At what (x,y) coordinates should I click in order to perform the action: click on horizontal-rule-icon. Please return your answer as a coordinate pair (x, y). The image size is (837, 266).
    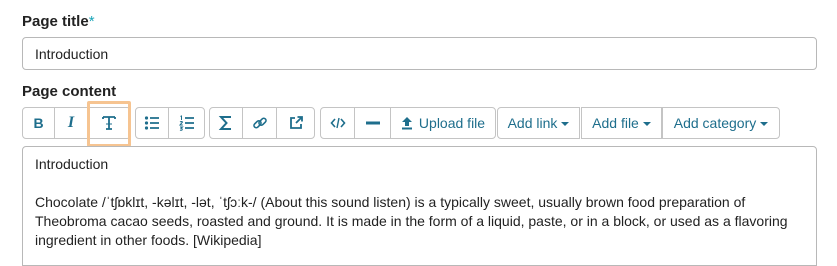
    Looking at the image, I should click on (373, 123).